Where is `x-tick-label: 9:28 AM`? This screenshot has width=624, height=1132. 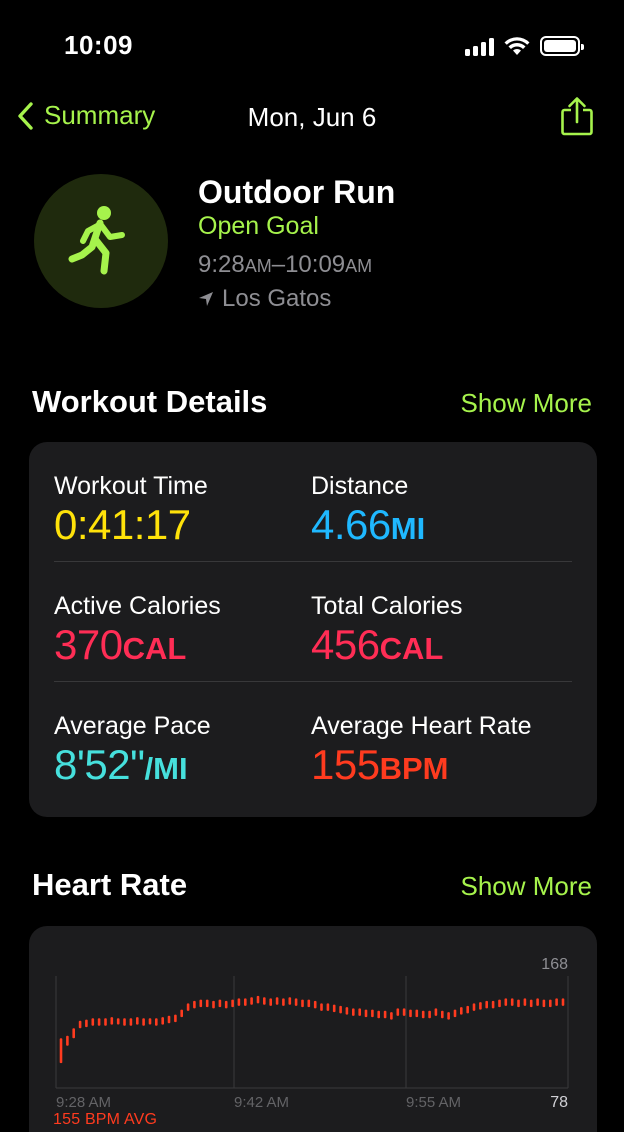
x-tick-label: 9:28 AM is located at coordinates (83, 1102).